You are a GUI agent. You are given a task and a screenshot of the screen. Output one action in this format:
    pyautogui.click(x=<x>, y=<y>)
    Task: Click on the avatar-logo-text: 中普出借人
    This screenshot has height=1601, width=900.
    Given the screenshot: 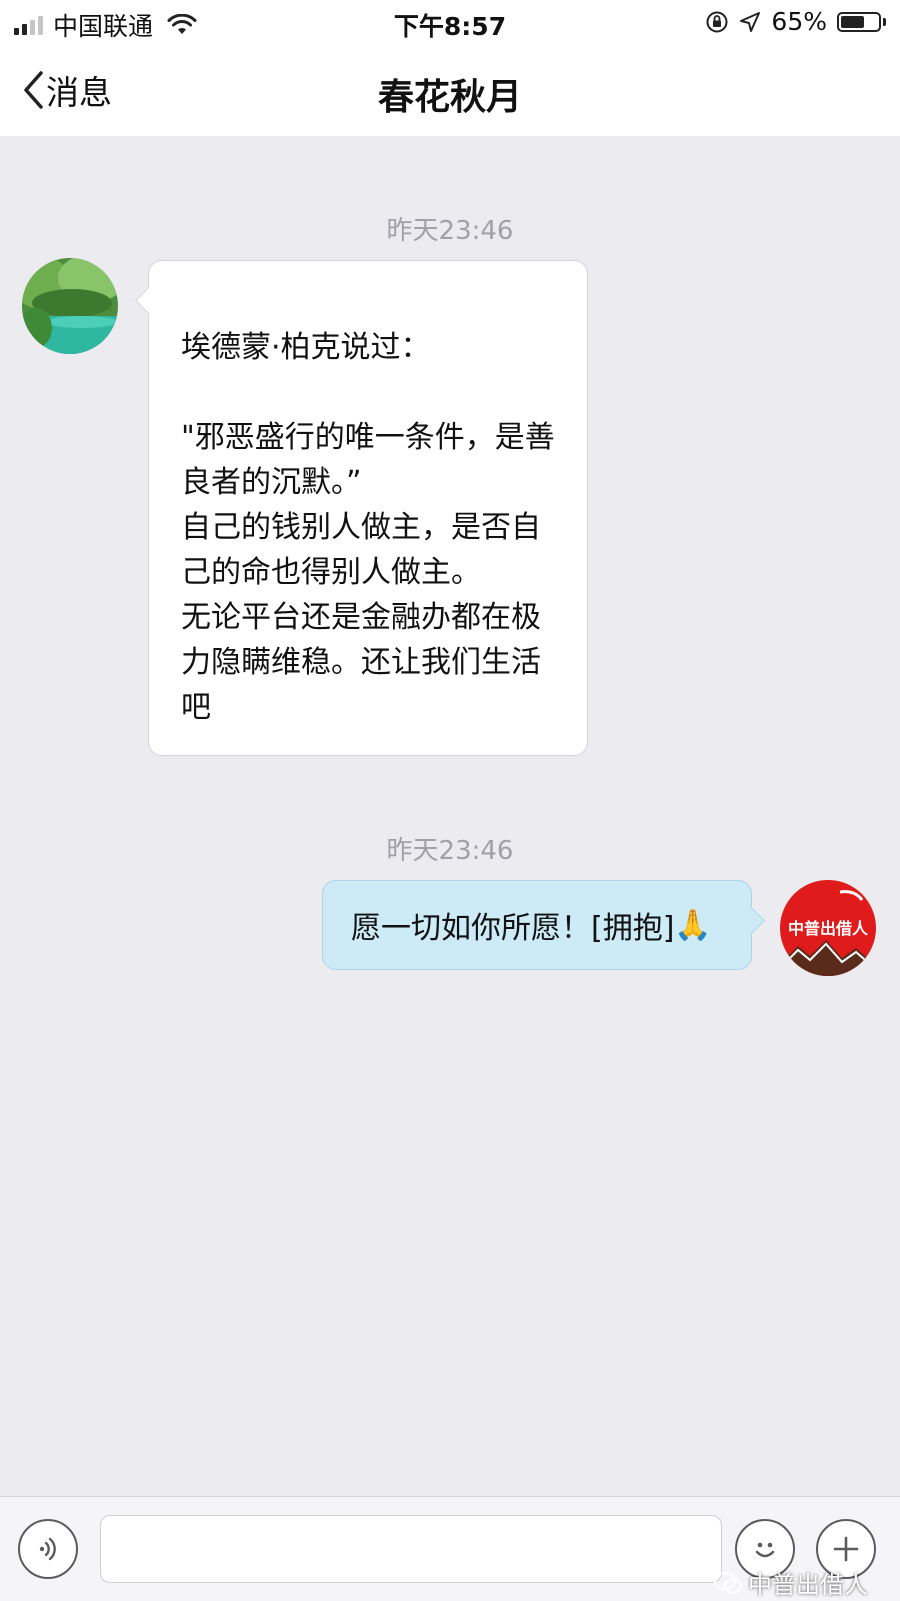 What is the action you would take?
    pyautogui.click(x=828, y=928)
    